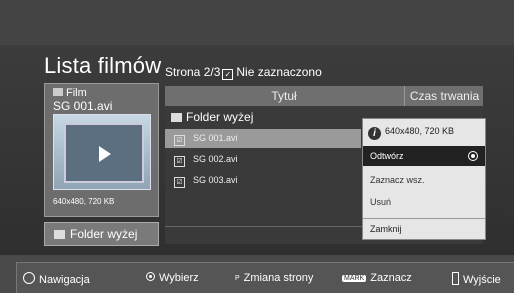 The height and width of the screenshot is (293, 514). I want to click on close-option: Zamknij, so click(424, 229).